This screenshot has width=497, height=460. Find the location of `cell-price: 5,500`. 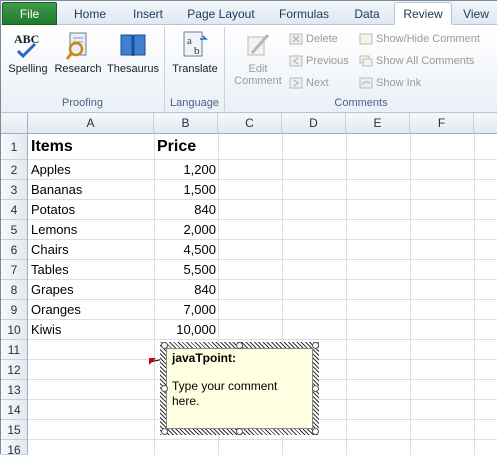

cell-price: 5,500 is located at coordinates (186, 270).